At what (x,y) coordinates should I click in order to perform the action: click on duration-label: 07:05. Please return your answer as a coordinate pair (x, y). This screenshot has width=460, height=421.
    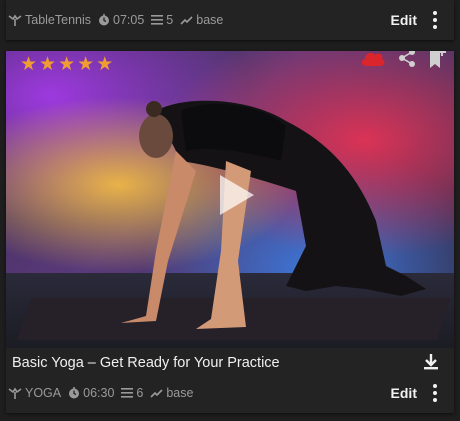
    Looking at the image, I should click on (129, 20).